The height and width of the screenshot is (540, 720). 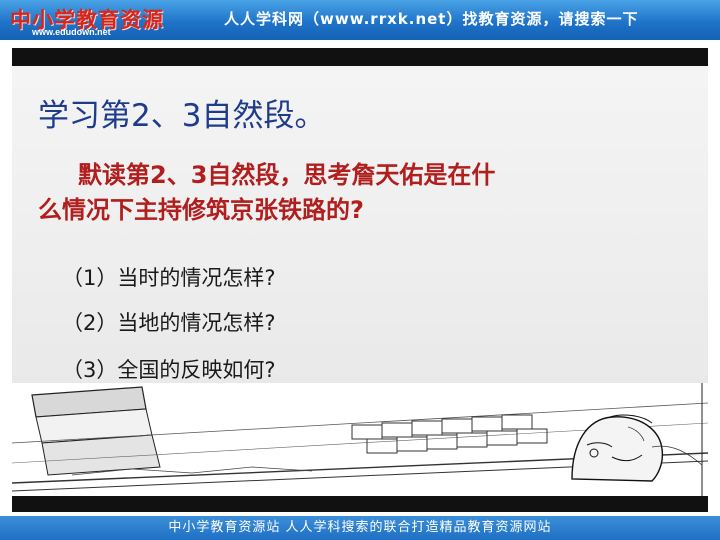 I want to click on footer-banner: 中小学教育资源站 人人学科搜索的联合打造精品教育资源网站, so click(x=360, y=528).